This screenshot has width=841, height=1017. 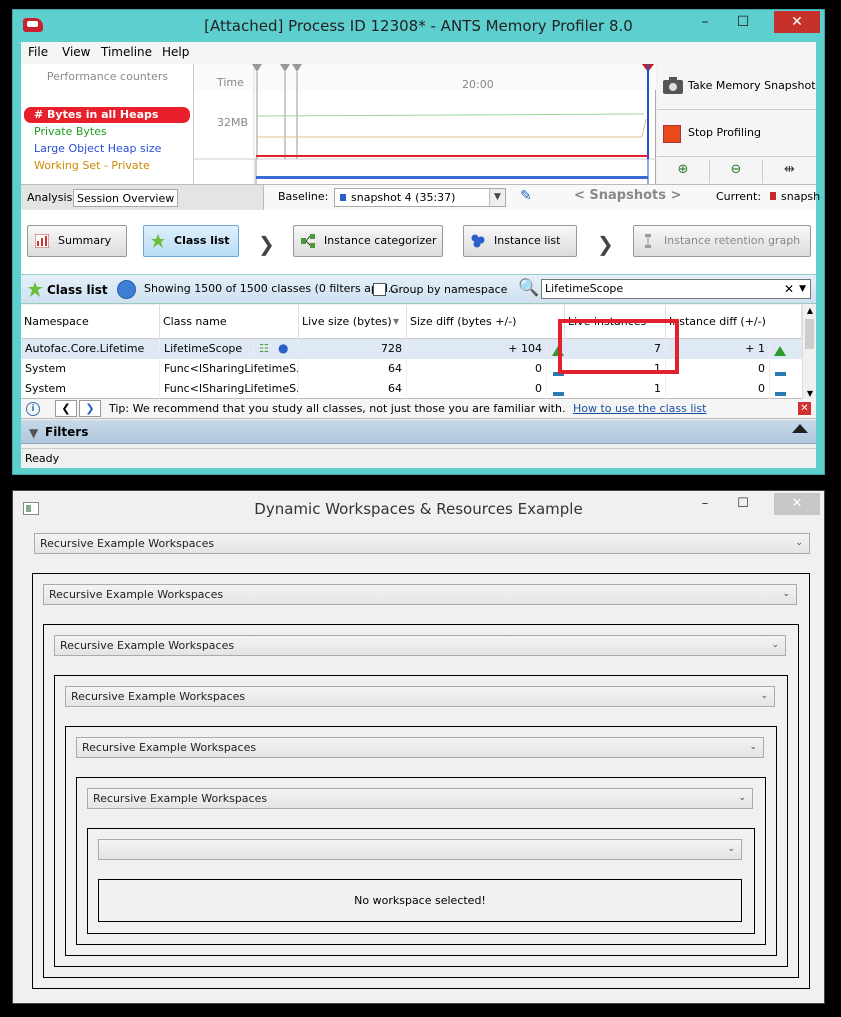 I want to click on categorizer-icon: ☷, so click(x=264, y=348).